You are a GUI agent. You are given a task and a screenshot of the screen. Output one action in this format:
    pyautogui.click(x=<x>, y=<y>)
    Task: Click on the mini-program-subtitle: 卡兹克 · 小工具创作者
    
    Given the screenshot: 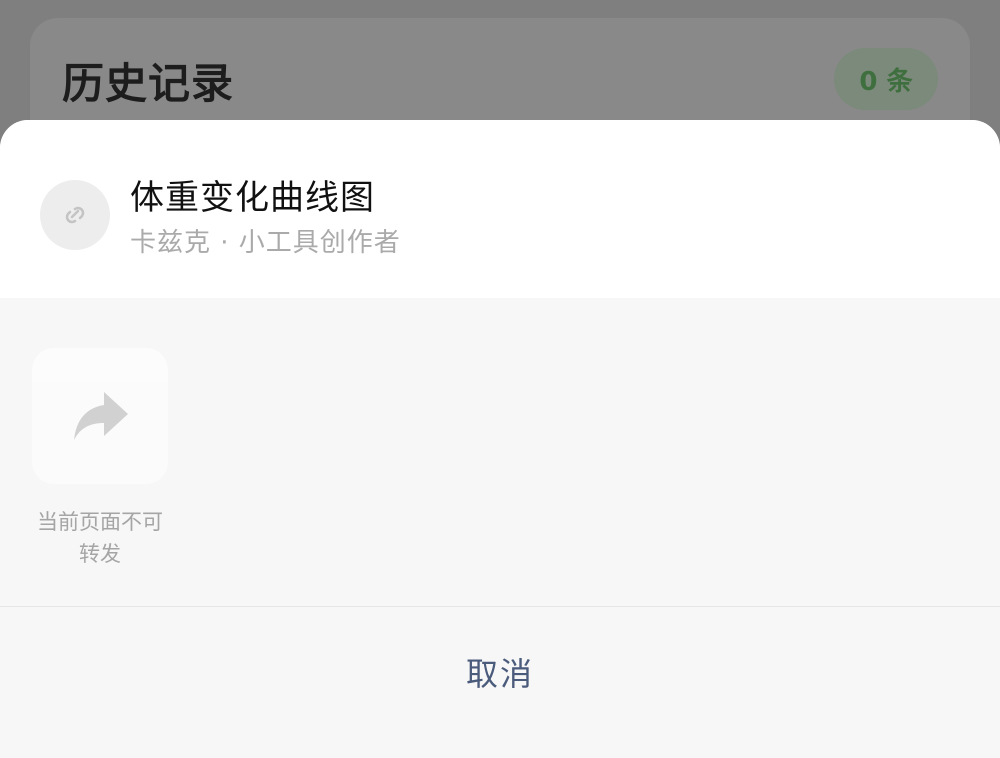 What is the action you would take?
    pyautogui.click(x=265, y=243)
    